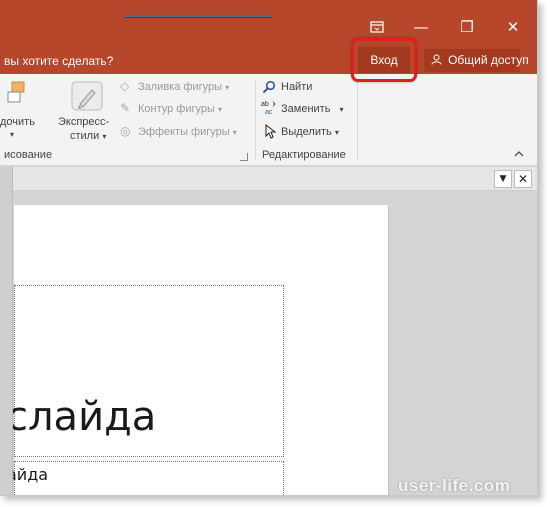 The height and width of the screenshot is (507, 550). Describe the element at coordinates (187, 132) in the screenshot. I see `shape-effects-button: Эффекты фигуры ▾` at that location.